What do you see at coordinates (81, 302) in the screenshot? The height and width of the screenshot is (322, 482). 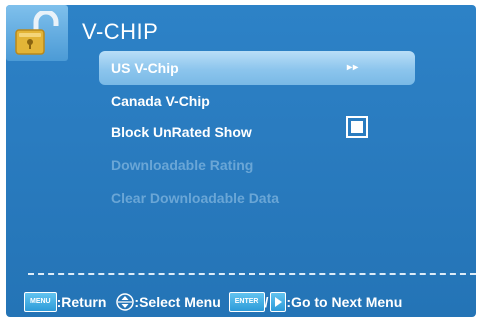 I see `return-hint: :Return` at bounding box center [81, 302].